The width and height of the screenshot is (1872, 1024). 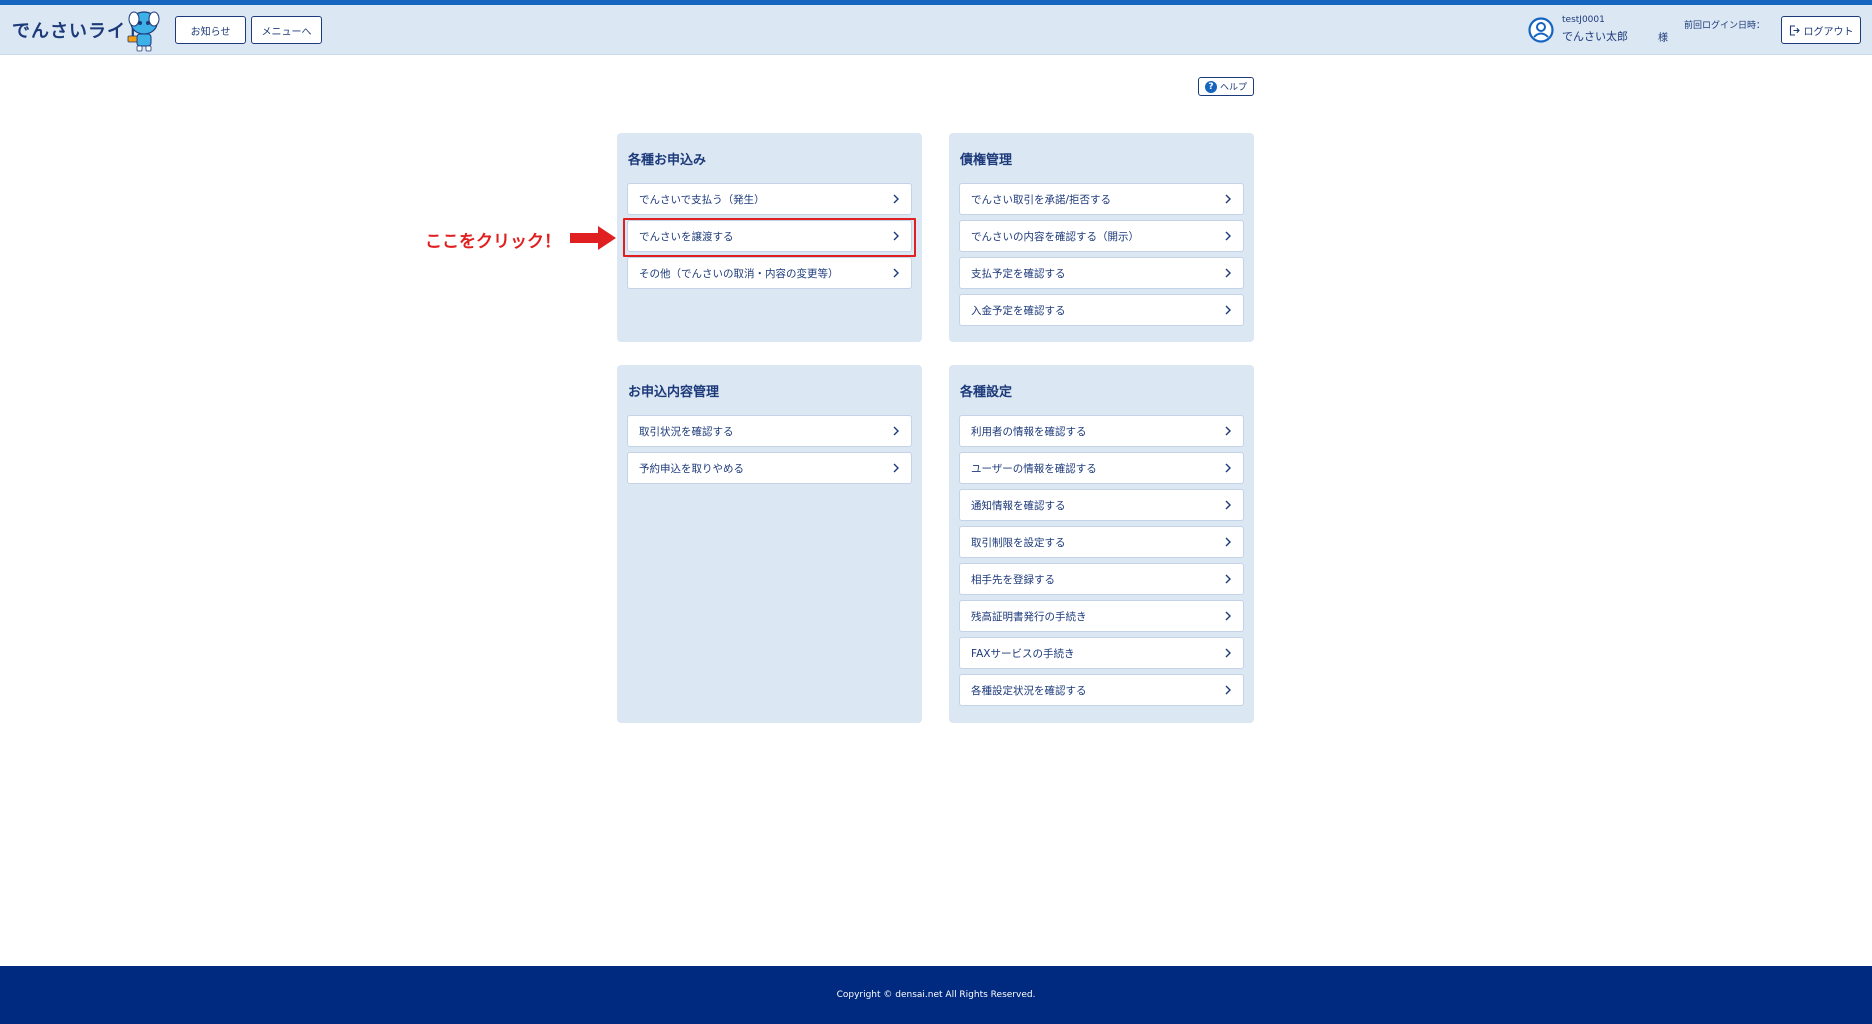 I want to click on menu-item-label: 取引制限を設定する, so click(x=1018, y=542).